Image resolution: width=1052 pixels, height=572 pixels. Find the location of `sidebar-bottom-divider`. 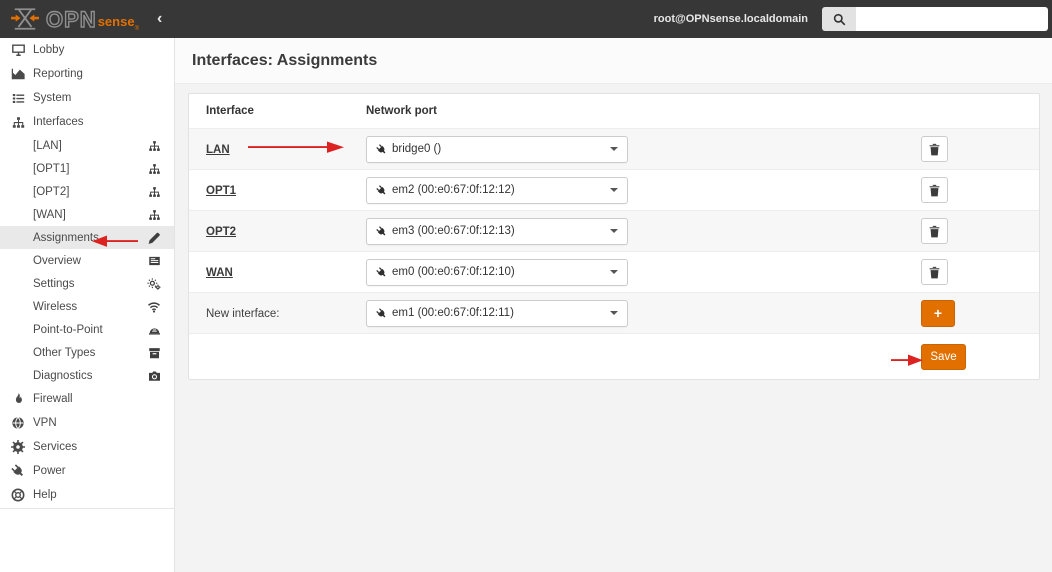

sidebar-bottom-divider is located at coordinates (87, 508).